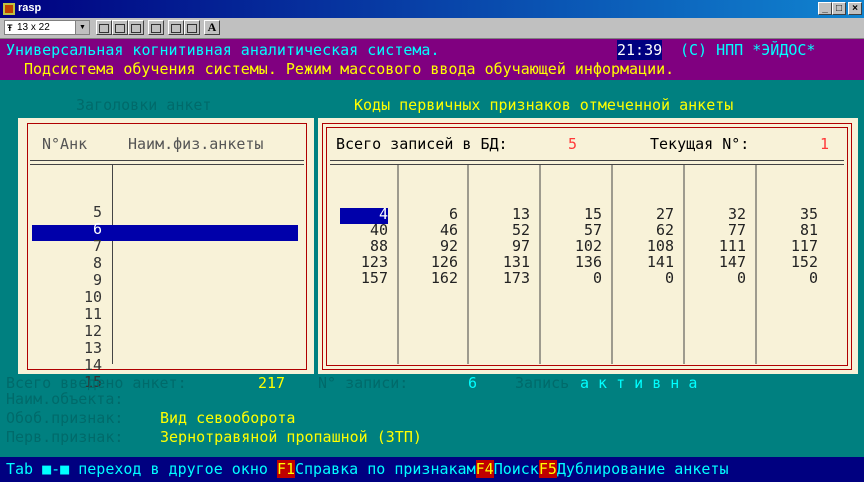 Image resolution: width=864 pixels, height=482 pixels. Describe the element at coordinates (385, 469) in the screenshot. I see `f1-help-label: Справка по признакам` at that location.